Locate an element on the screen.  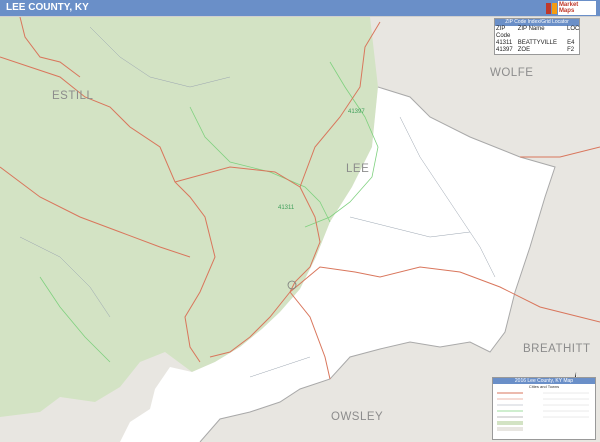
zip-name-cell: BEATTYVILLE is located at coordinates (537, 43).